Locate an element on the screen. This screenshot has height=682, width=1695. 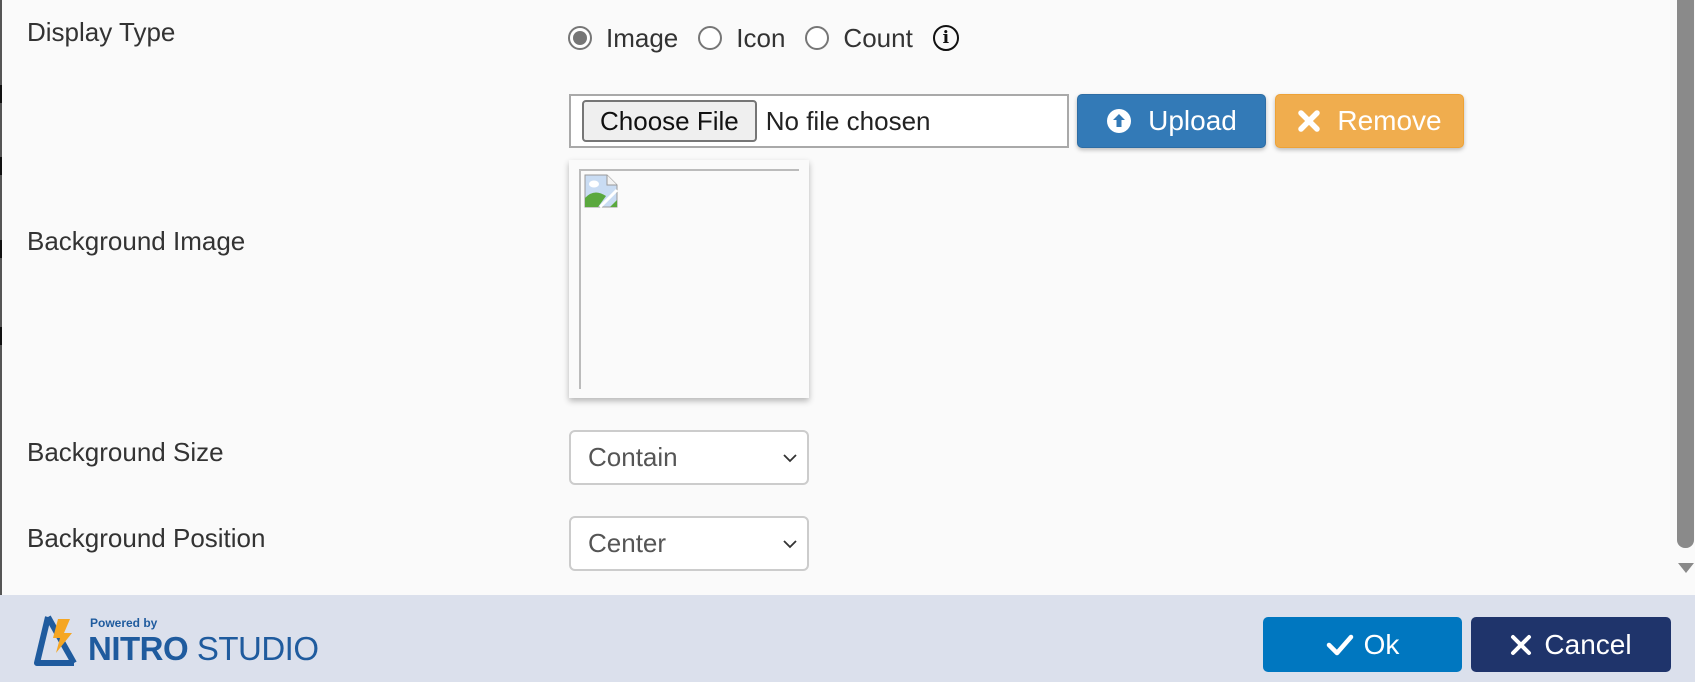
powered-by-text: Powered by is located at coordinates (124, 623).